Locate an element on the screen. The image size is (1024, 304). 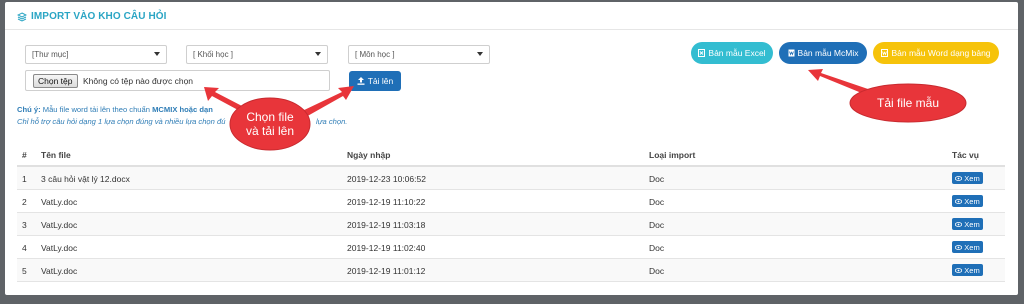
callout-upload-line-2: và tải lên is located at coordinates (270, 131).